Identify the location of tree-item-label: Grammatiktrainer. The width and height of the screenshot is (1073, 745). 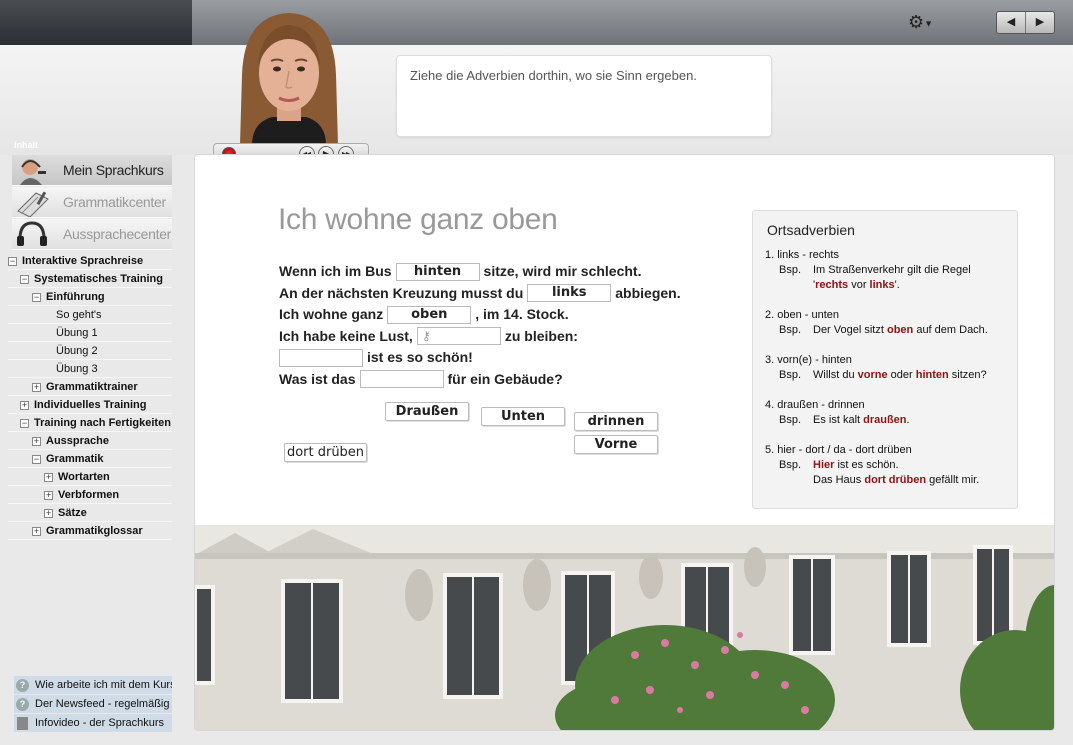
(92, 387).